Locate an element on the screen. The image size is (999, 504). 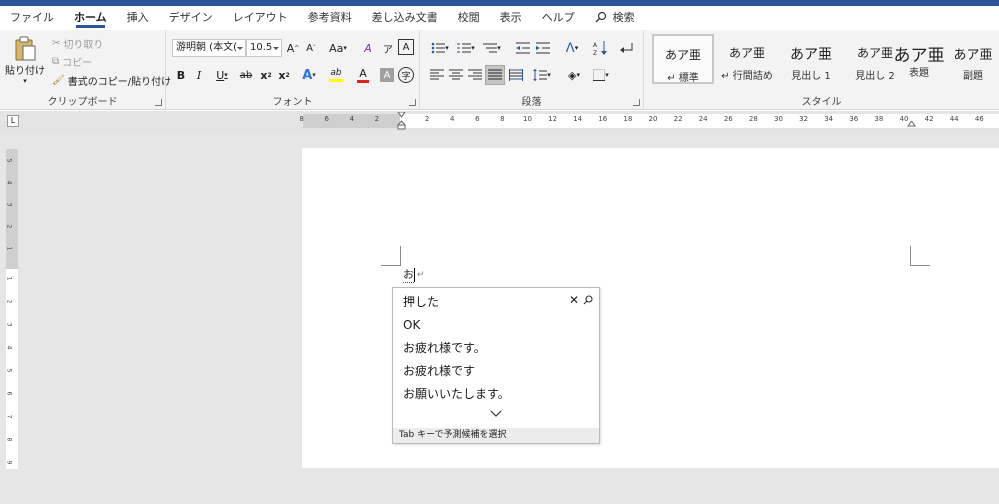
character-shading-button: A is located at coordinates (387, 75).